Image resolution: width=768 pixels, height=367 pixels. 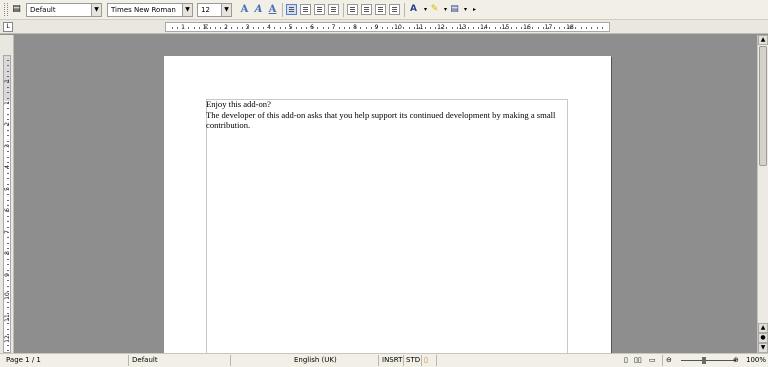 What do you see at coordinates (763, 338) in the screenshot?
I see `navigator-icon: ●` at bounding box center [763, 338].